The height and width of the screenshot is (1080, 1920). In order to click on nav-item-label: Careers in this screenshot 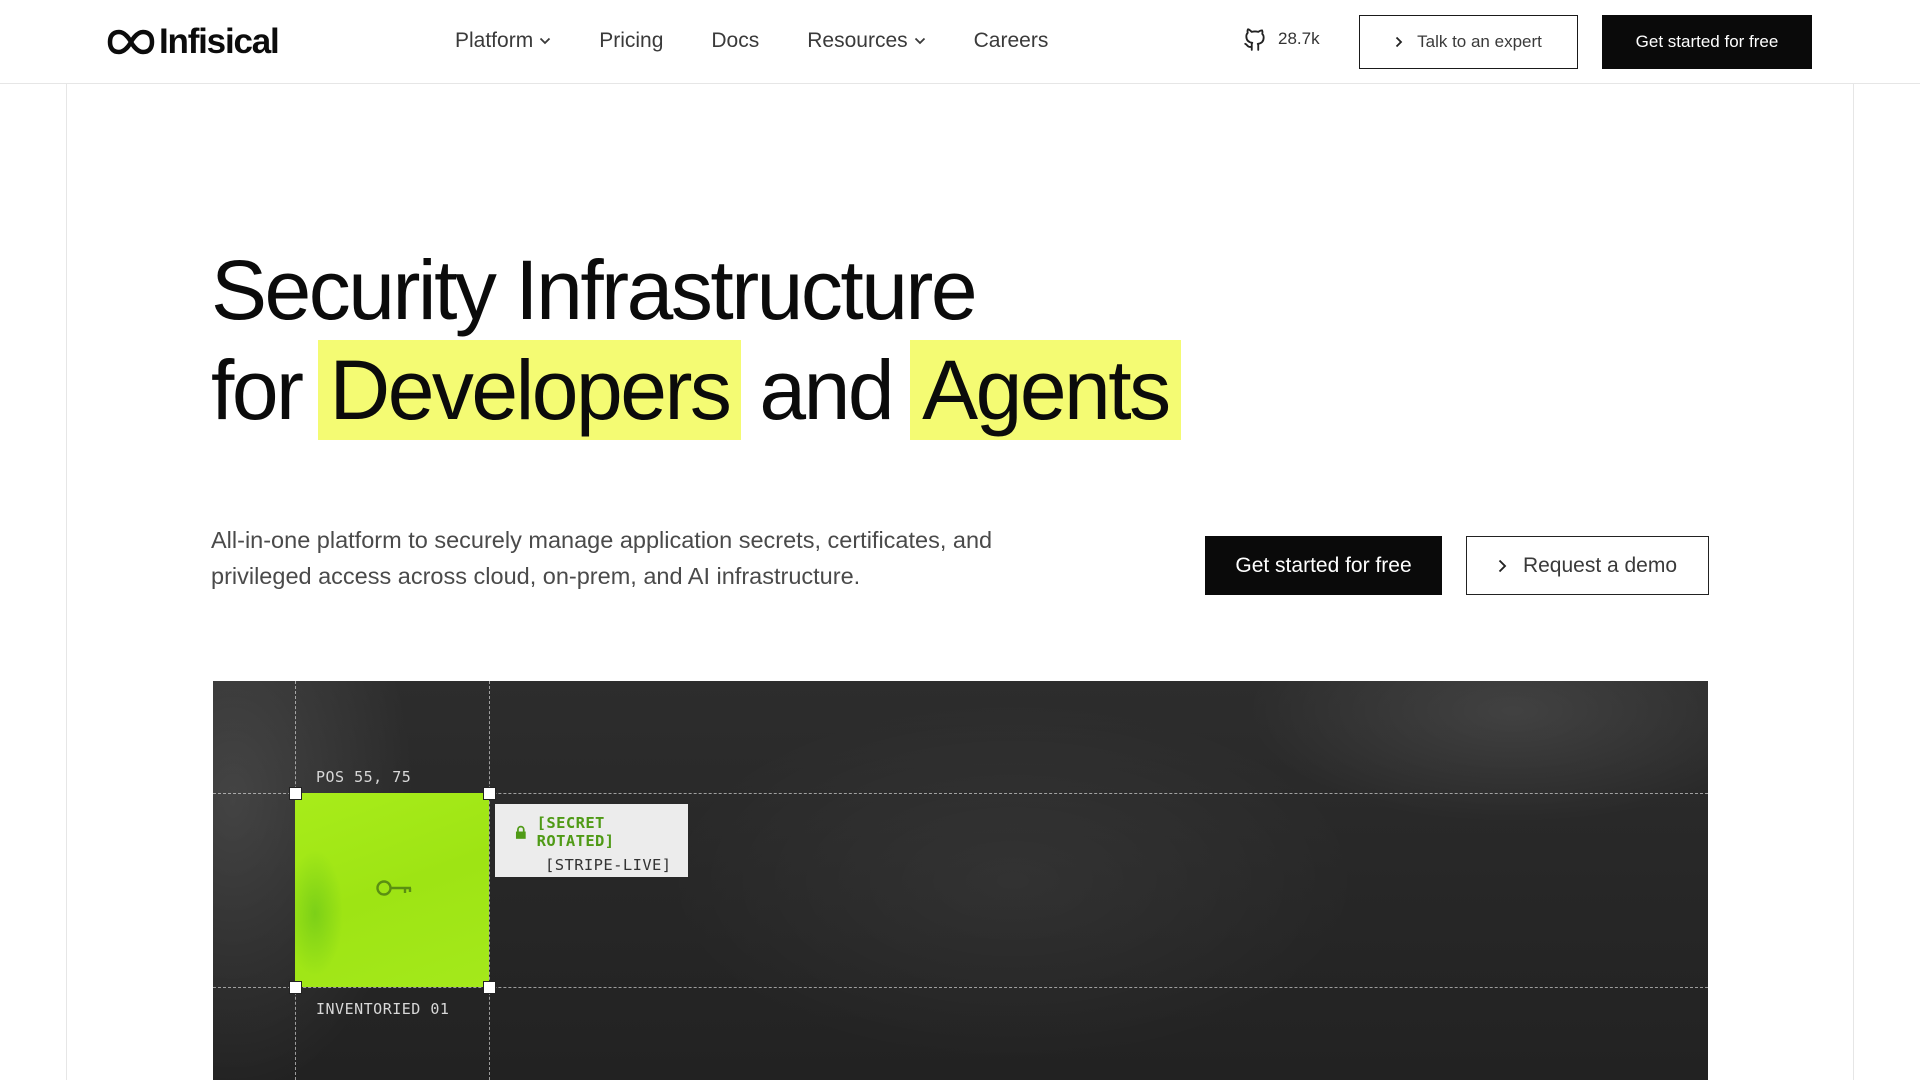, I will do `click(1011, 40)`.